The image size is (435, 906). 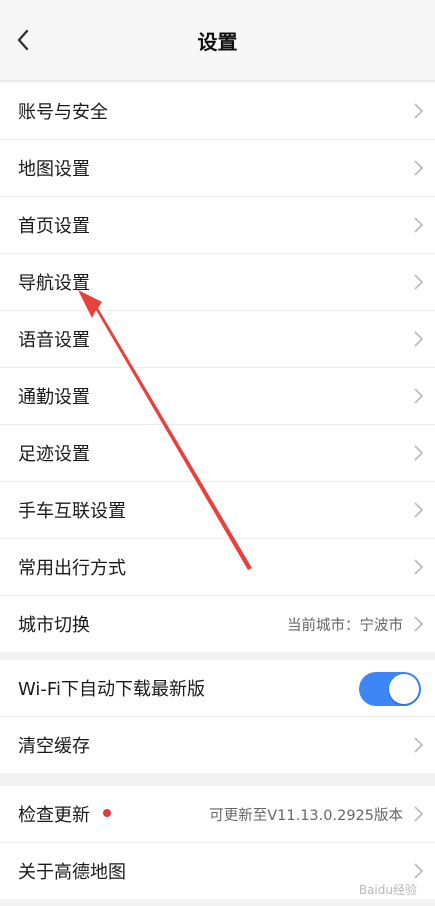 I want to click on row-commute-settings: 通勤设置, so click(x=217, y=396).